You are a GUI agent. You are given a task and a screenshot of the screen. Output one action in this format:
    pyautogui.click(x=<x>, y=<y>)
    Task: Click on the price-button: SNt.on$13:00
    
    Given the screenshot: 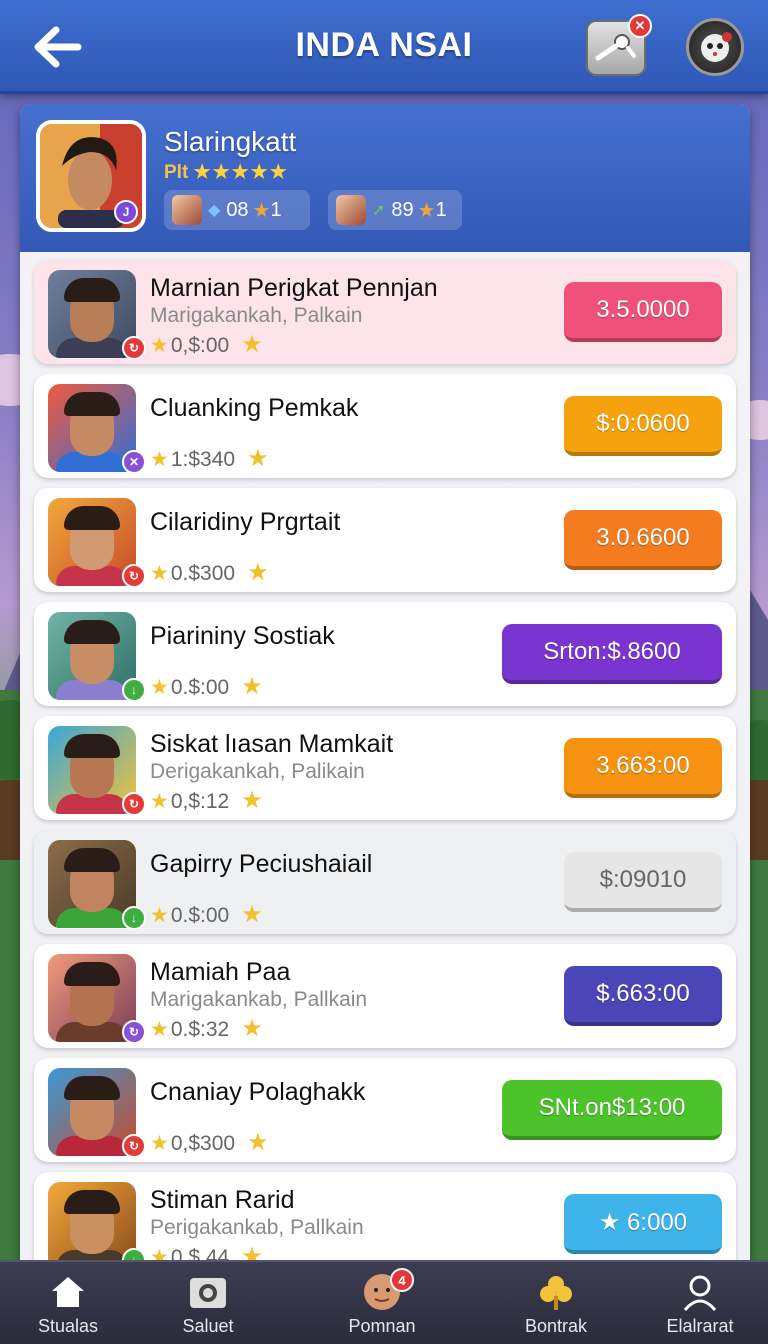 What is the action you would take?
    pyautogui.click(x=612, y=1110)
    